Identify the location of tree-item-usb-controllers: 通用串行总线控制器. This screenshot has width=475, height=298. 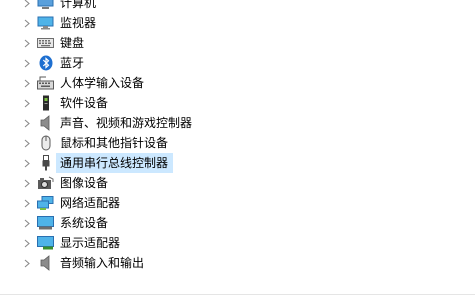
(237, 163).